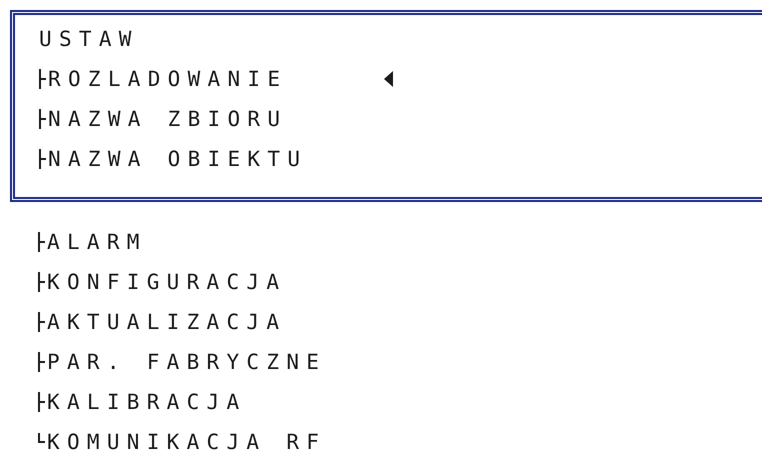 Image resolution: width=762 pixels, height=465 pixels. What do you see at coordinates (166, 322) in the screenshot?
I see `menu-item: AKTUALIZACJA` at bounding box center [166, 322].